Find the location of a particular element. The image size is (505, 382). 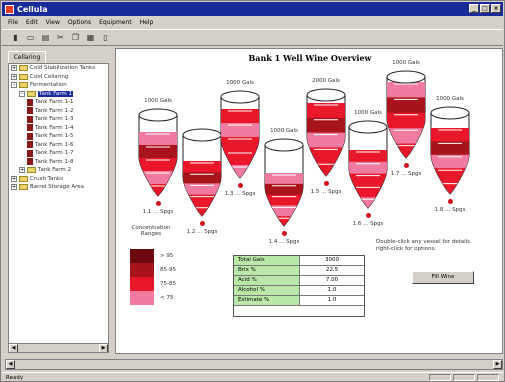

tree-item: Tank Farm 1-4 is located at coordinates (58, 128).